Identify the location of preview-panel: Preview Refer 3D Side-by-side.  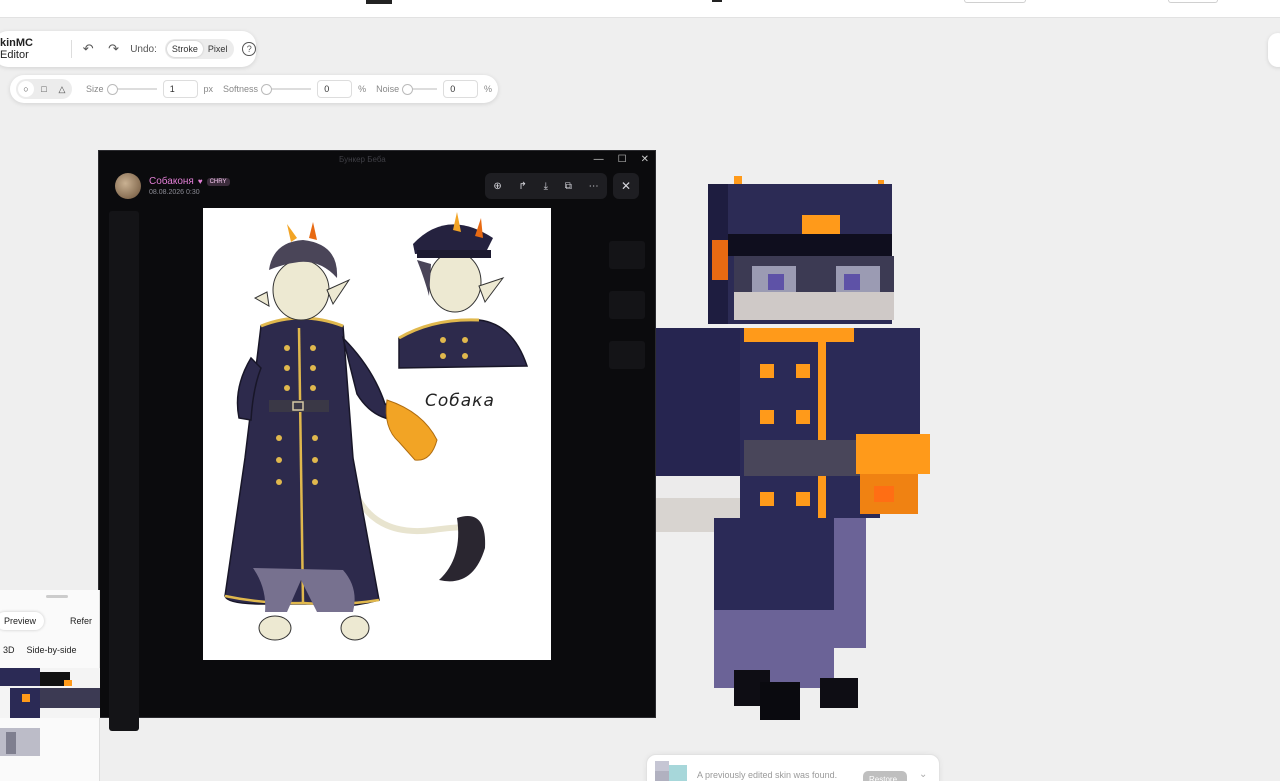
(50, 685).